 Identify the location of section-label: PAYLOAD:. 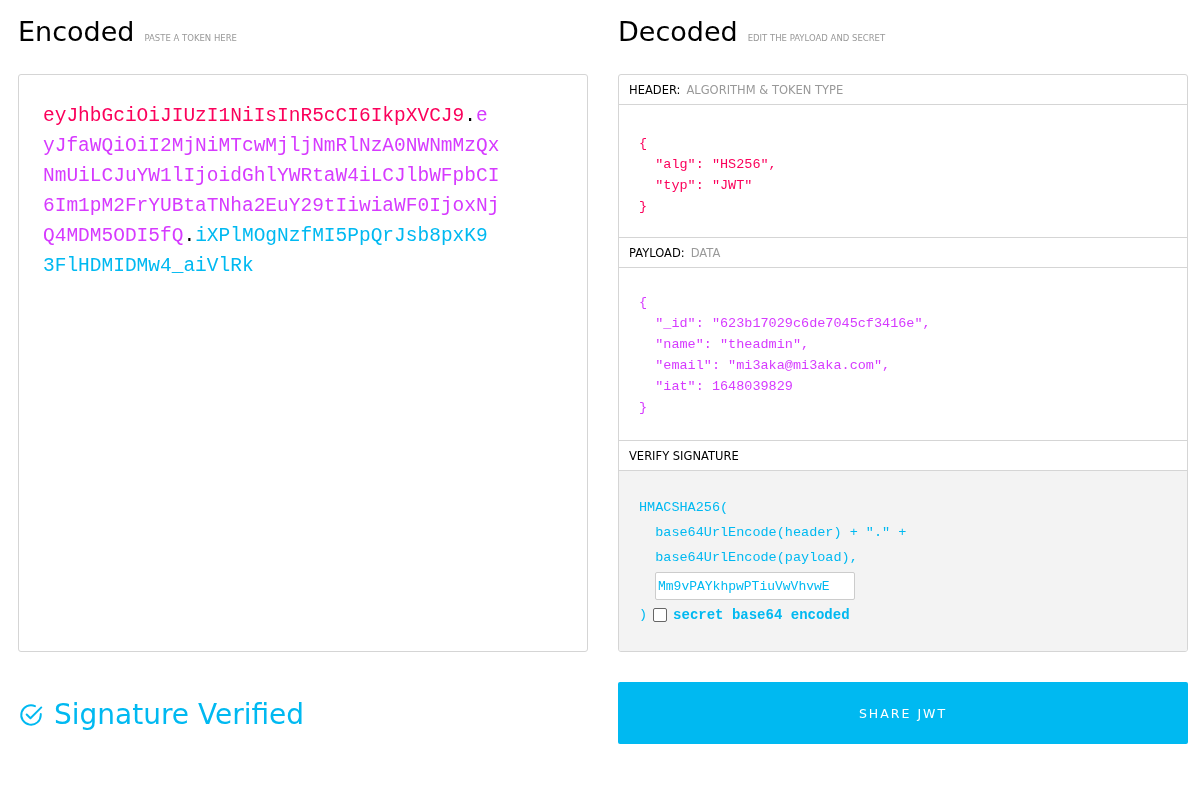
(657, 252).